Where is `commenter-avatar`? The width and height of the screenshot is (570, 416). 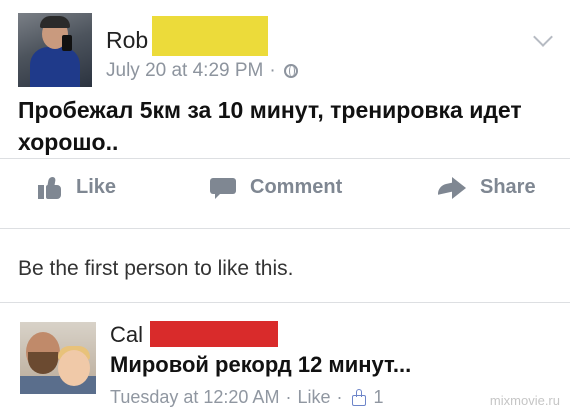
commenter-avatar is located at coordinates (58, 358).